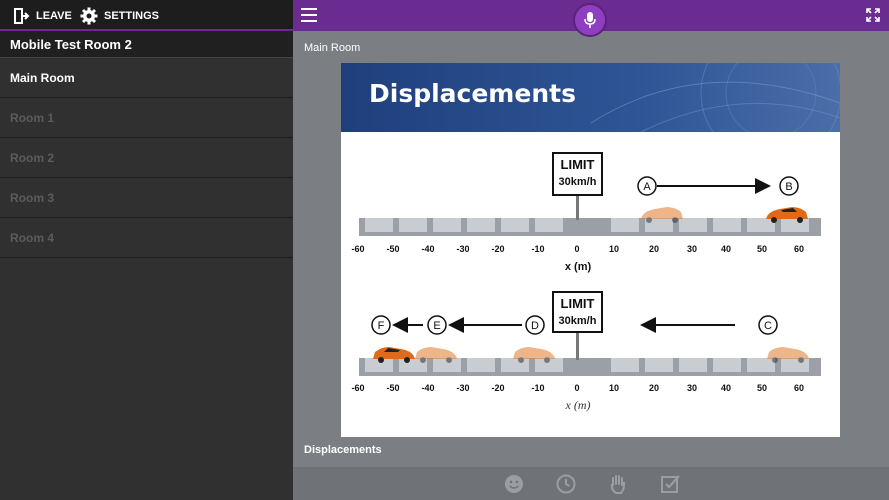  I want to click on smiley-icon, so click(514, 484).